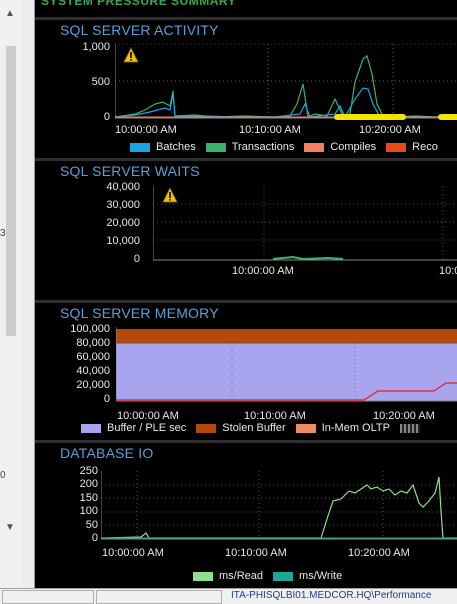 The image size is (457, 604). Describe the element at coordinates (305, 223) in the screenshot. I see `waits-chart` at that location.